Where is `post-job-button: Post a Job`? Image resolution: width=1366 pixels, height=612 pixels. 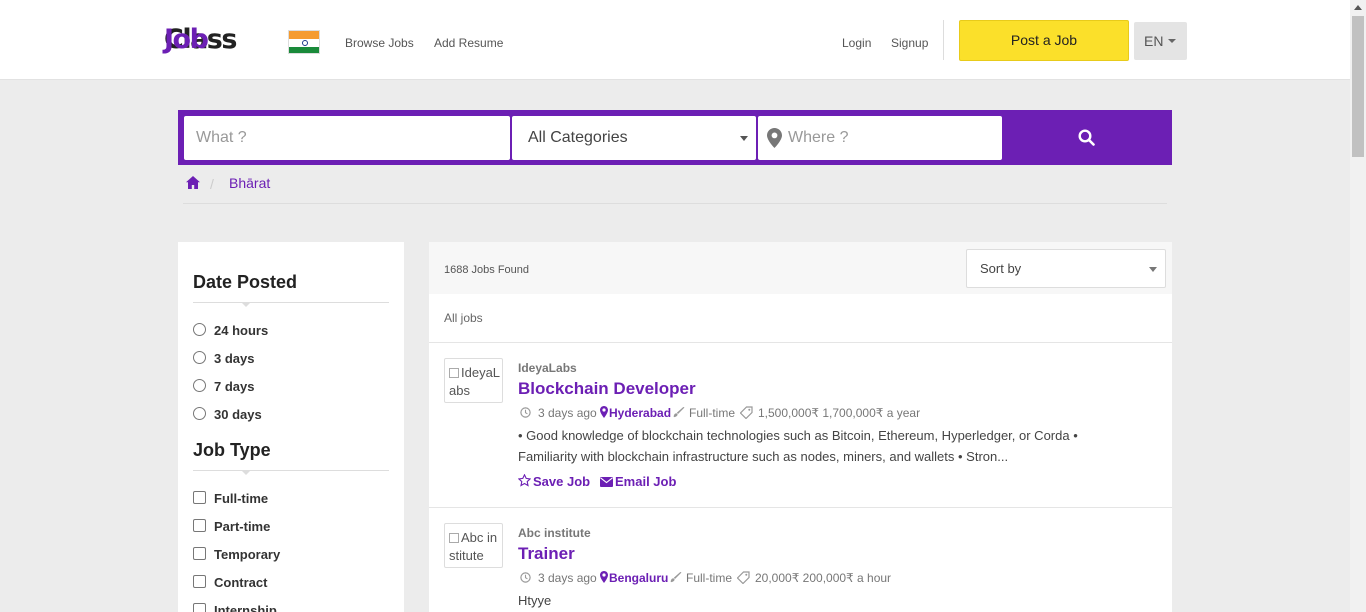 post-job-button: Post a Job is located at coordinates (1044, 40).